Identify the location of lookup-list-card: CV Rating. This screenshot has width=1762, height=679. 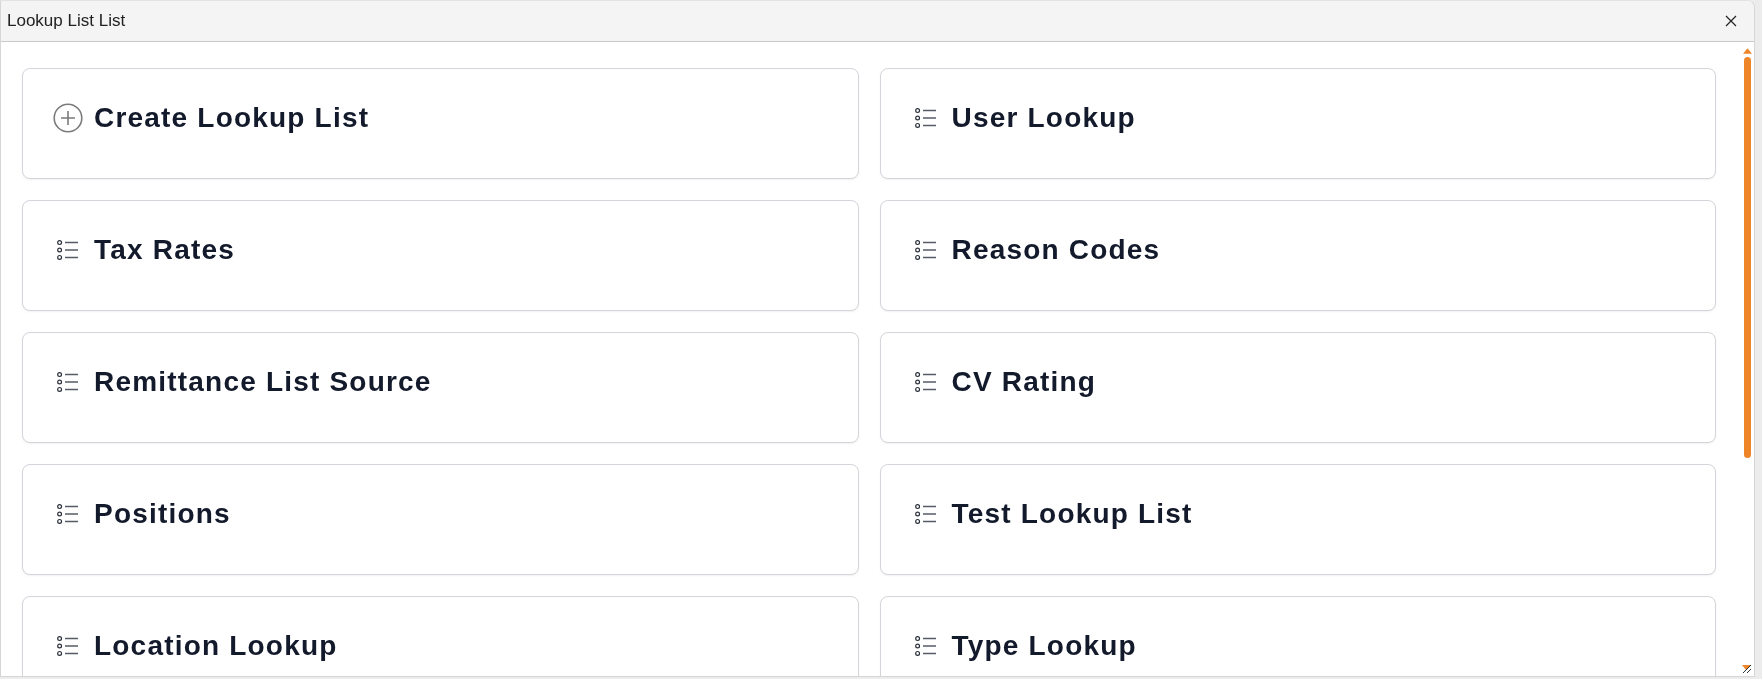
(1297, 387).